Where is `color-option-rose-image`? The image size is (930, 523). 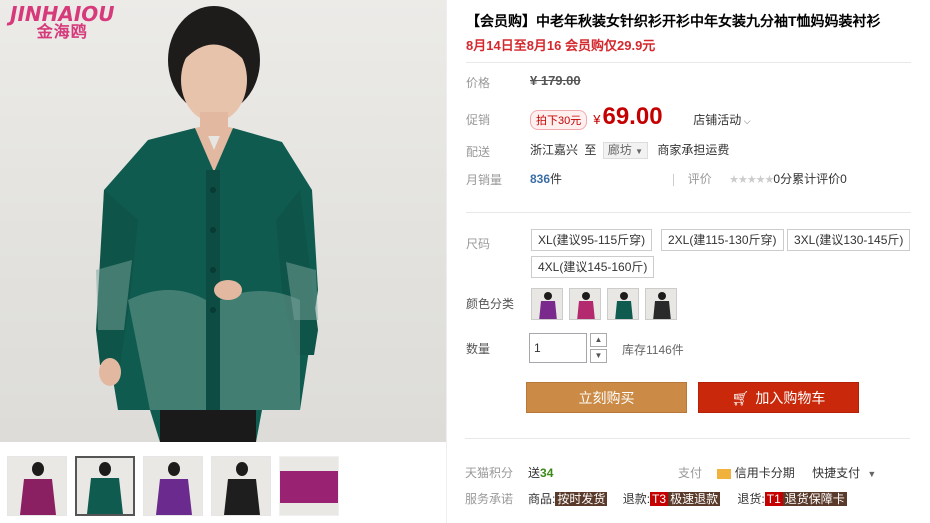 color-option-rose-image is located at coordinates (586, 305).